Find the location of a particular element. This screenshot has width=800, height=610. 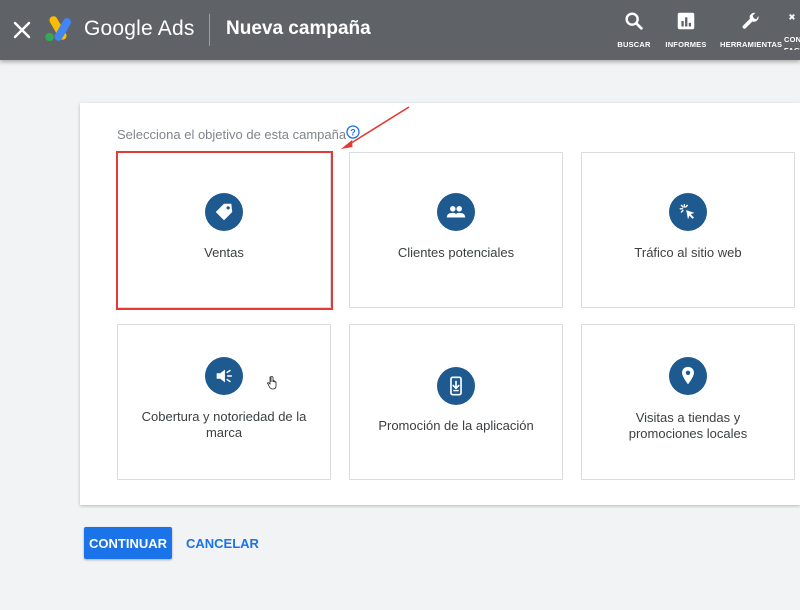

google-ads-logo is located at coordinates (58, 29).